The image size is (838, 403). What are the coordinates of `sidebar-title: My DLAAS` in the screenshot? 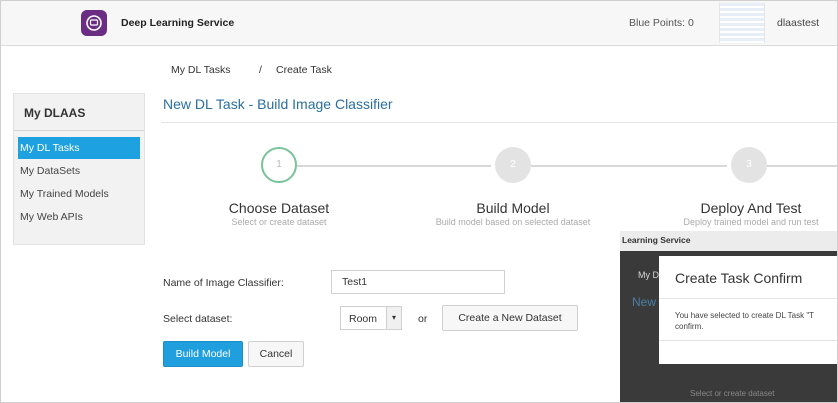 It's located at (55, 113).